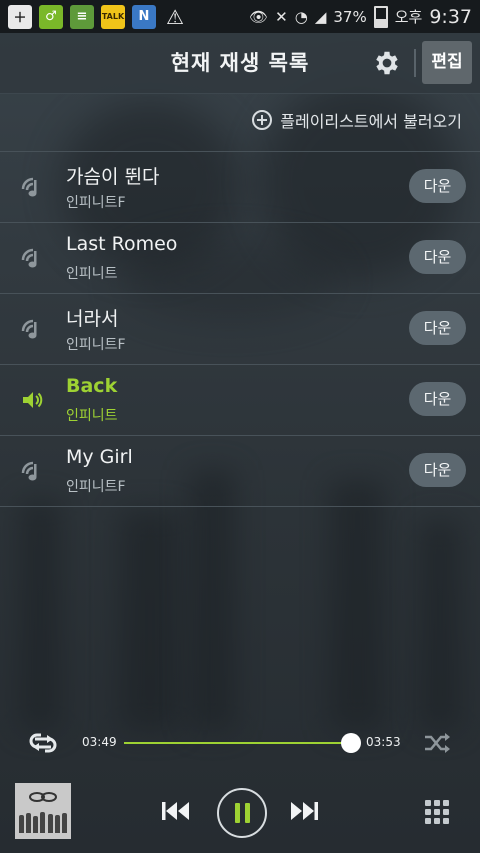  What do you see at coordinates (175, 16) in the screenshot?
I see `warning-icon: ⚠` at bounding box center [175, 16].